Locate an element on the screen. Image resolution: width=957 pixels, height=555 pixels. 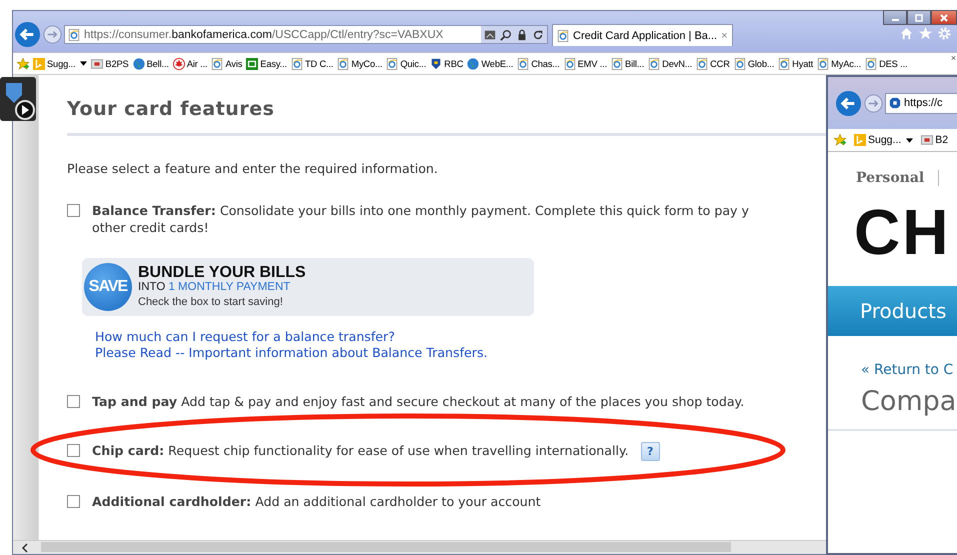
favorite-link: Avis is located at coordinates (226, 64).